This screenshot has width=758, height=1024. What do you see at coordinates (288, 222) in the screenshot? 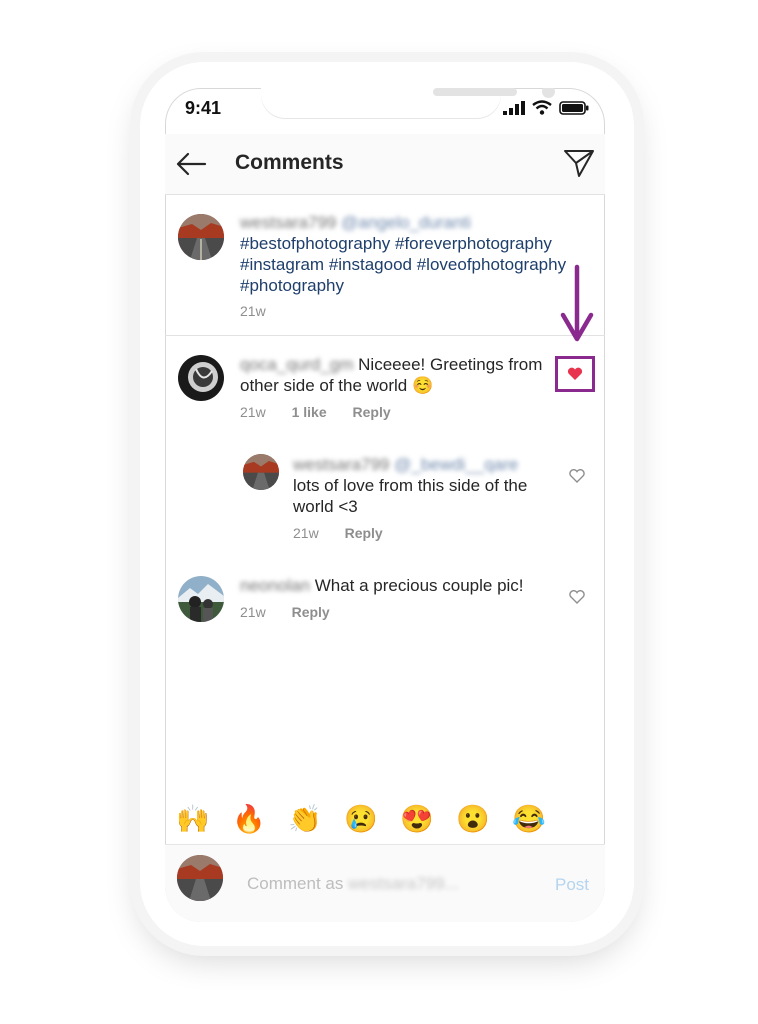
I see `caption-username: westsara799` at bounding box center [288, 222].